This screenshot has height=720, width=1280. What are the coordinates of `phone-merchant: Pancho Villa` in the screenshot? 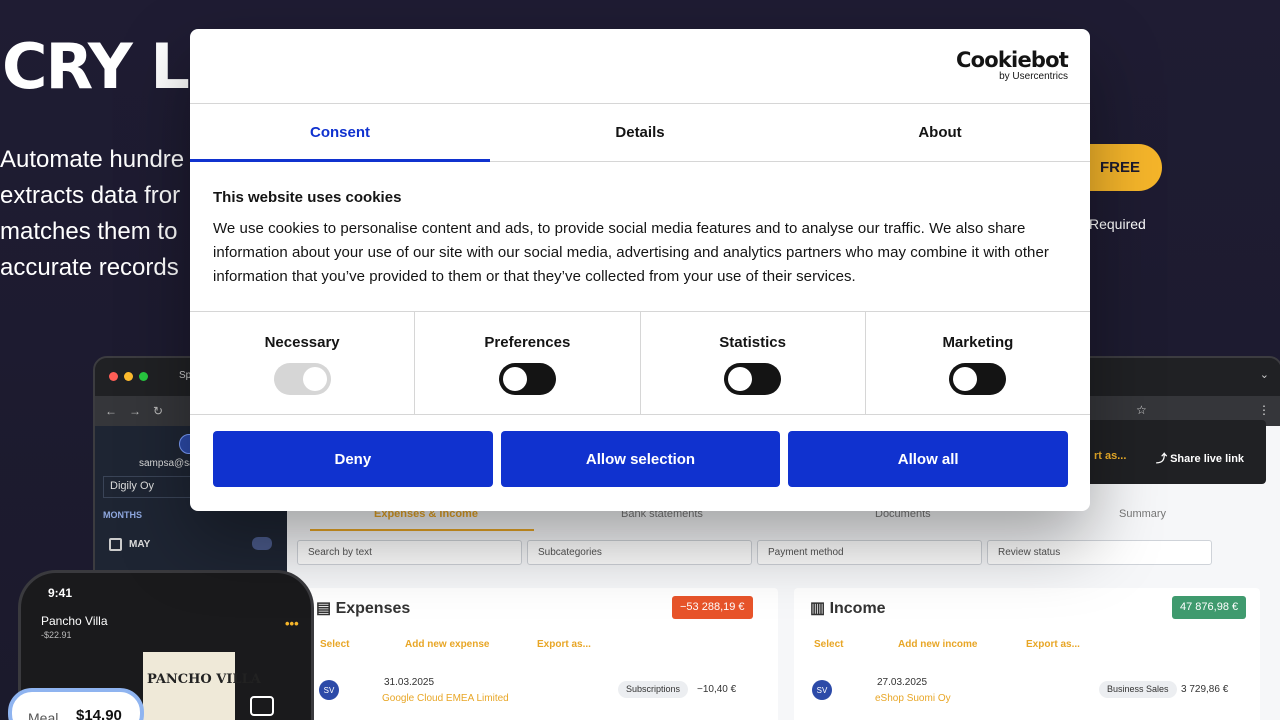 It's located at (74, 621).